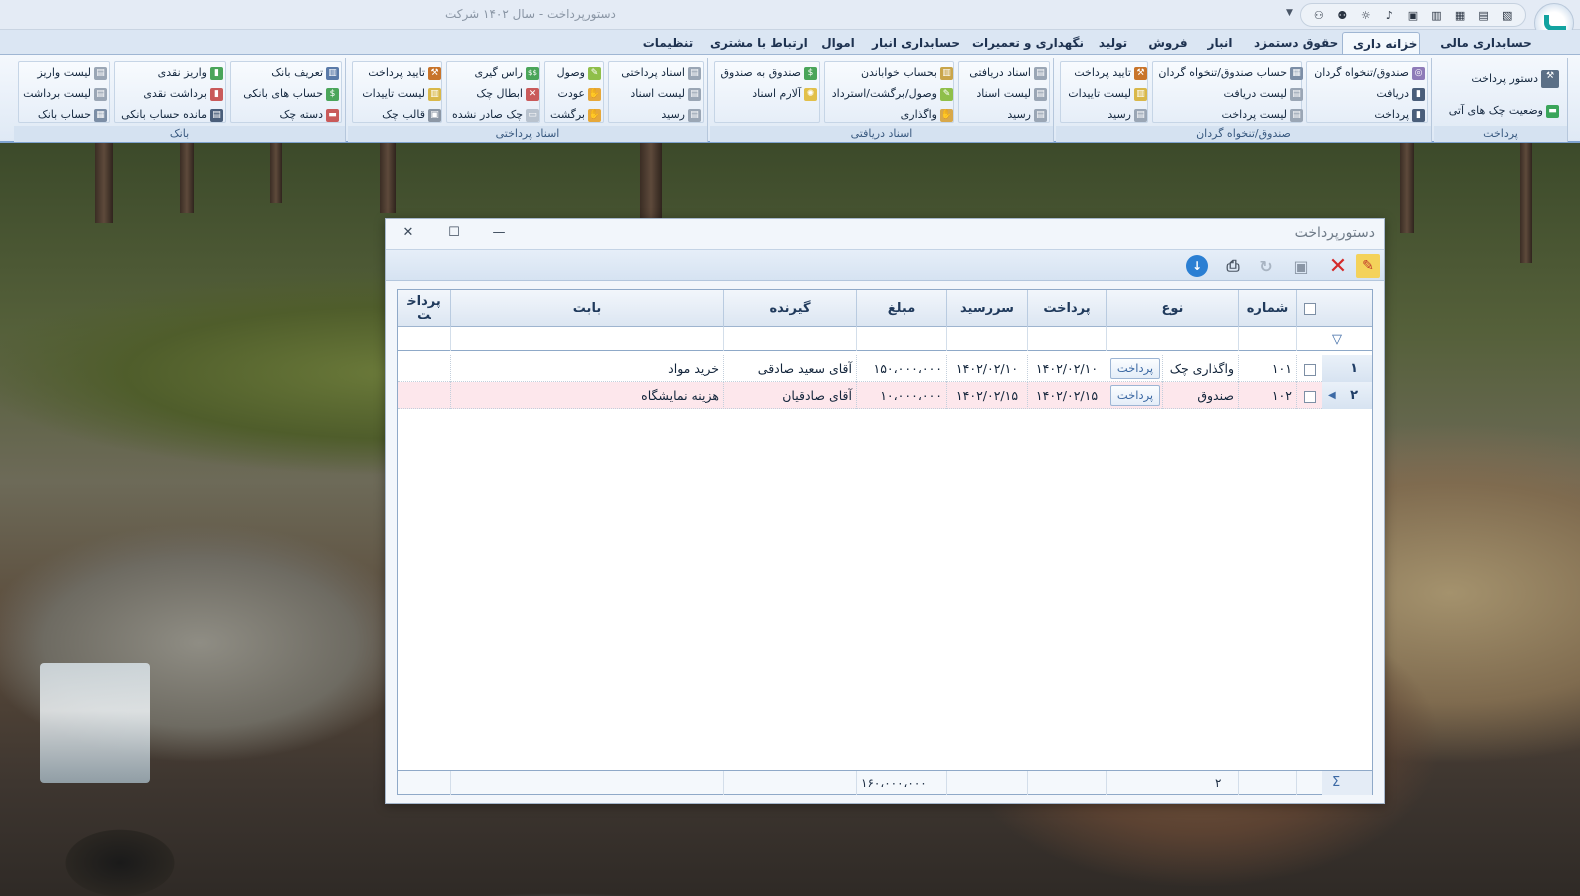 The width and height of the screenshot is (1580, 896). Describe the element at coordinates (309, 115) in the screenshot. I see `checkbook-button: دسته چک ▬` at that location.